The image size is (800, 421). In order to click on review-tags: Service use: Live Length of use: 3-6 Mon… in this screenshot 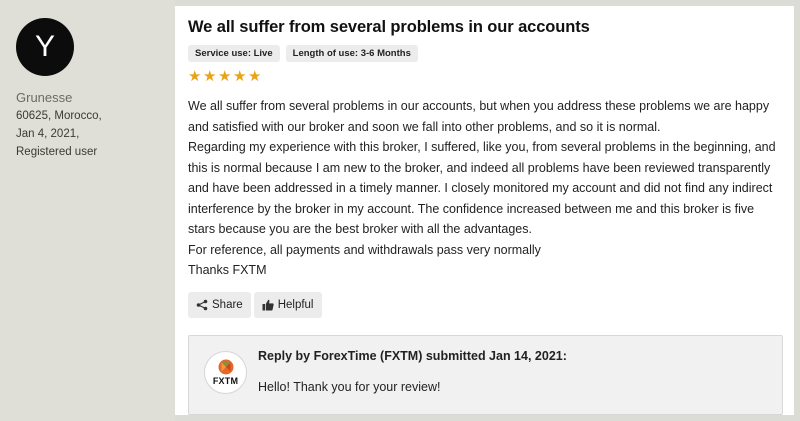, I will do `click(484, 53)`.